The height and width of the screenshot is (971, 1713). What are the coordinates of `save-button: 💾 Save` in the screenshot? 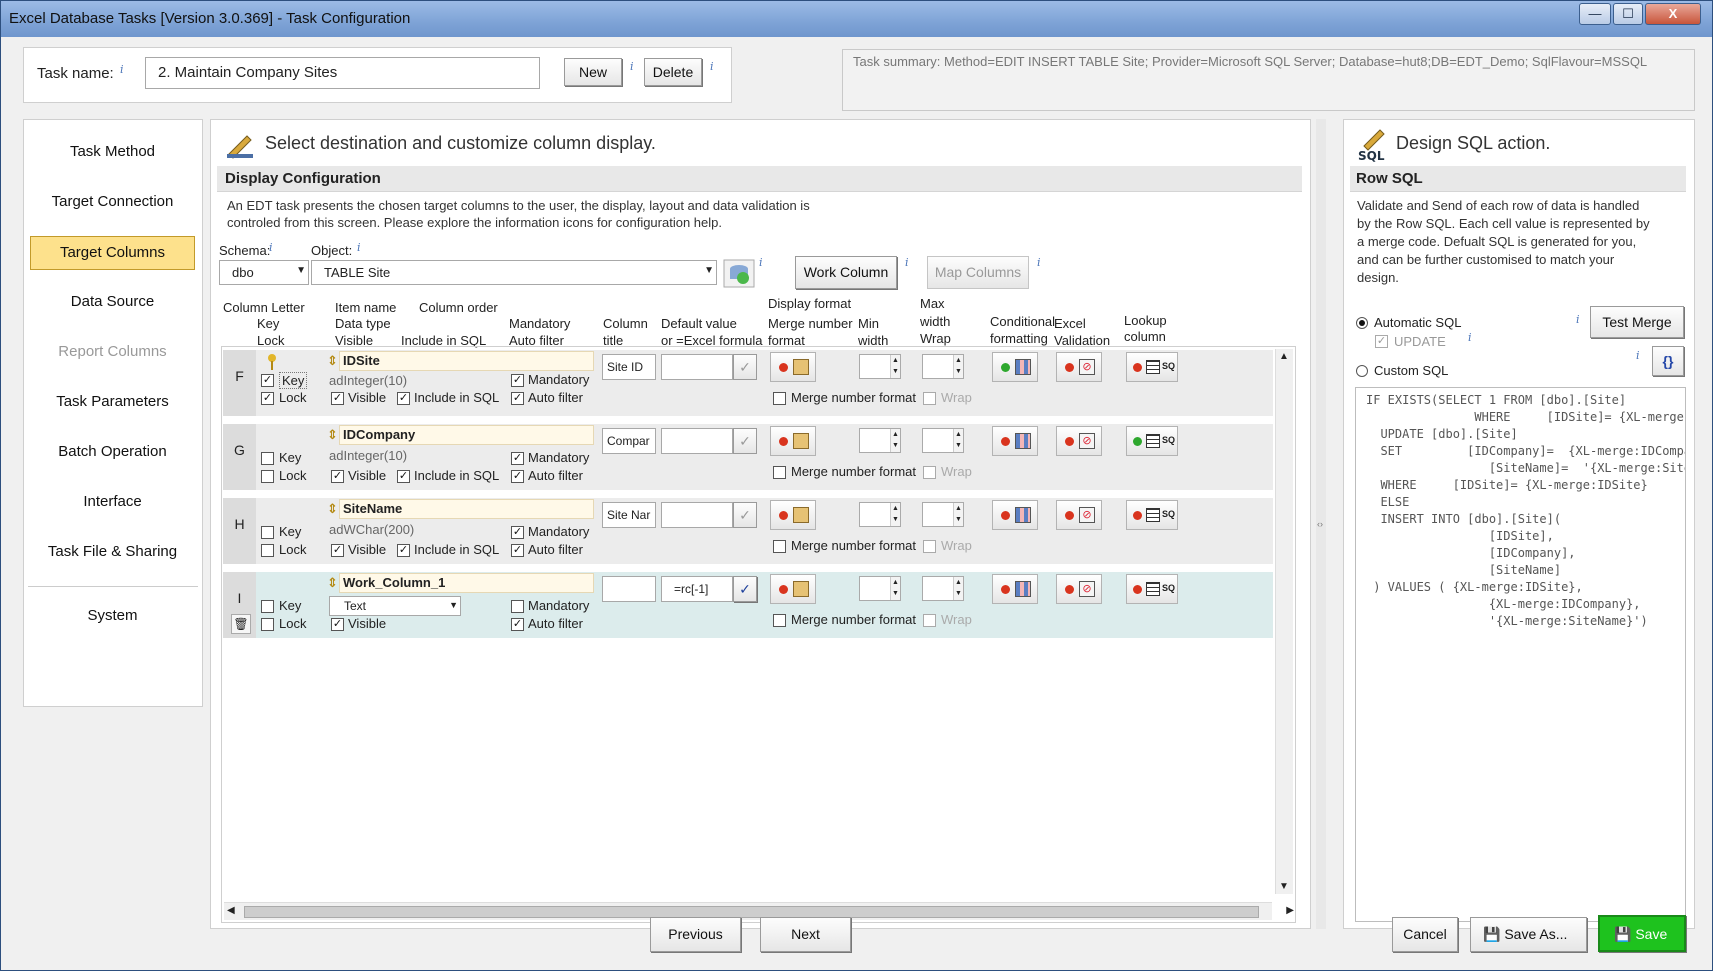 It's located at (1642, 933).